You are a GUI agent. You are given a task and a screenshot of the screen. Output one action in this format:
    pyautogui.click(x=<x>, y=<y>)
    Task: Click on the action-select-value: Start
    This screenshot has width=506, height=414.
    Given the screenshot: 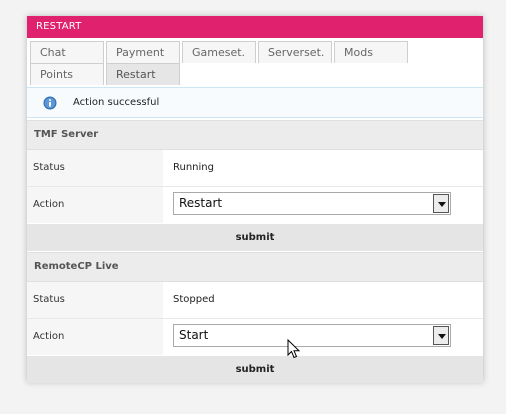 What is the action you would take?
    pyautogui.click(x=194, y=335)
    